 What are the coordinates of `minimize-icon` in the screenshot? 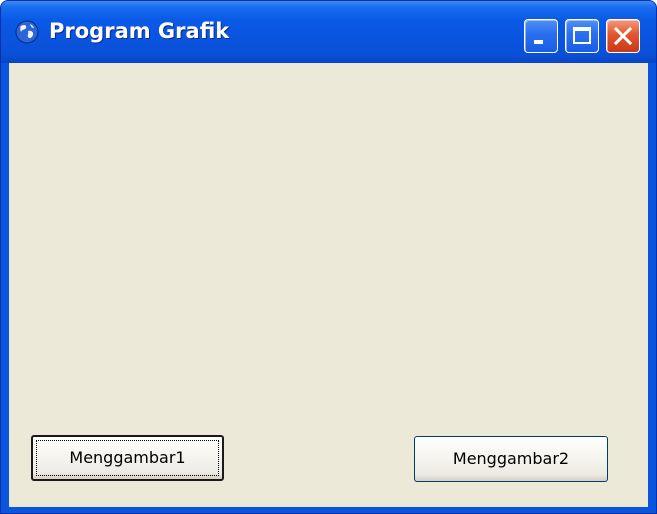 It's located at (538, 42).